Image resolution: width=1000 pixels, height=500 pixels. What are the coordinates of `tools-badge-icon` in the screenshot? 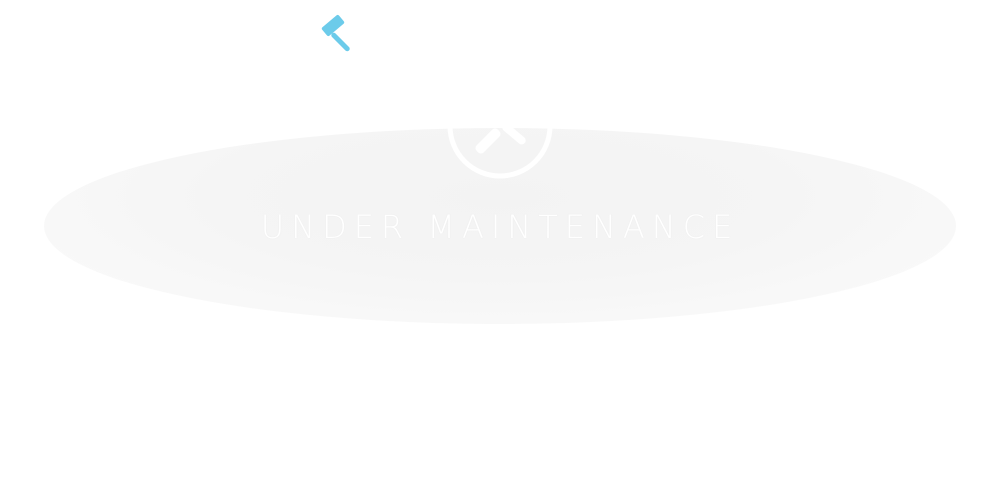 It's located at (500, 135).